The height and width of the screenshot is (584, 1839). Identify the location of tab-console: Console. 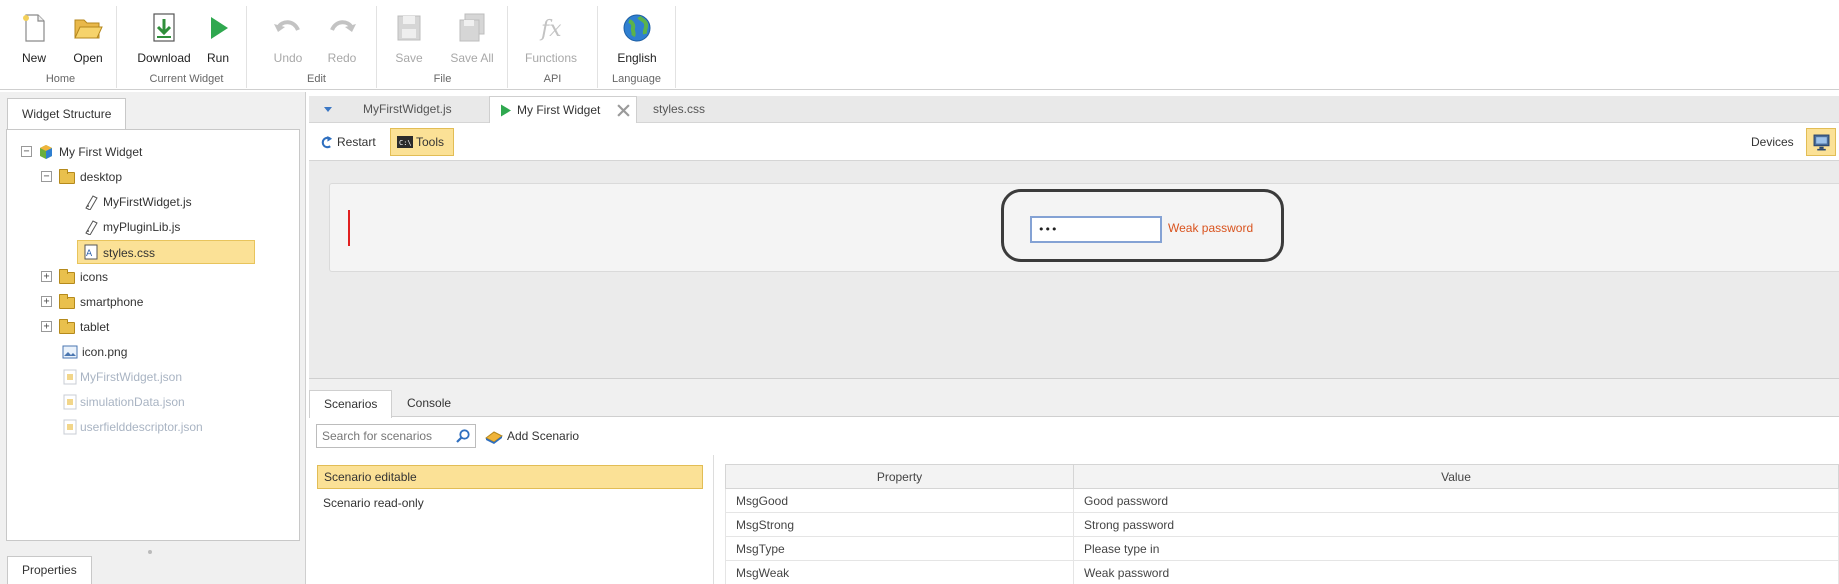
(429, 403).